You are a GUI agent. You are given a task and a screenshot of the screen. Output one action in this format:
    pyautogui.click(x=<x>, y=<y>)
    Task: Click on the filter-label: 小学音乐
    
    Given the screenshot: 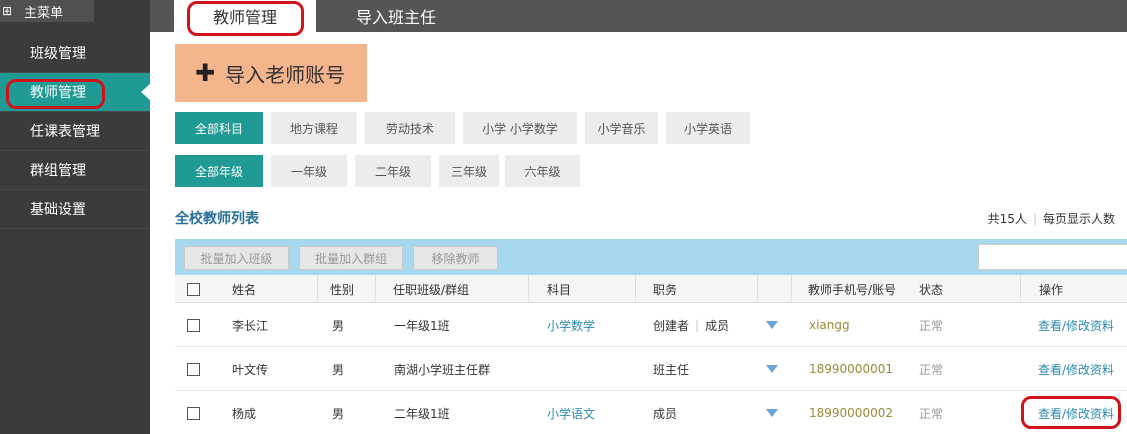 What is the action you would take?
    pyautogui.click(x=621, y=128)
    